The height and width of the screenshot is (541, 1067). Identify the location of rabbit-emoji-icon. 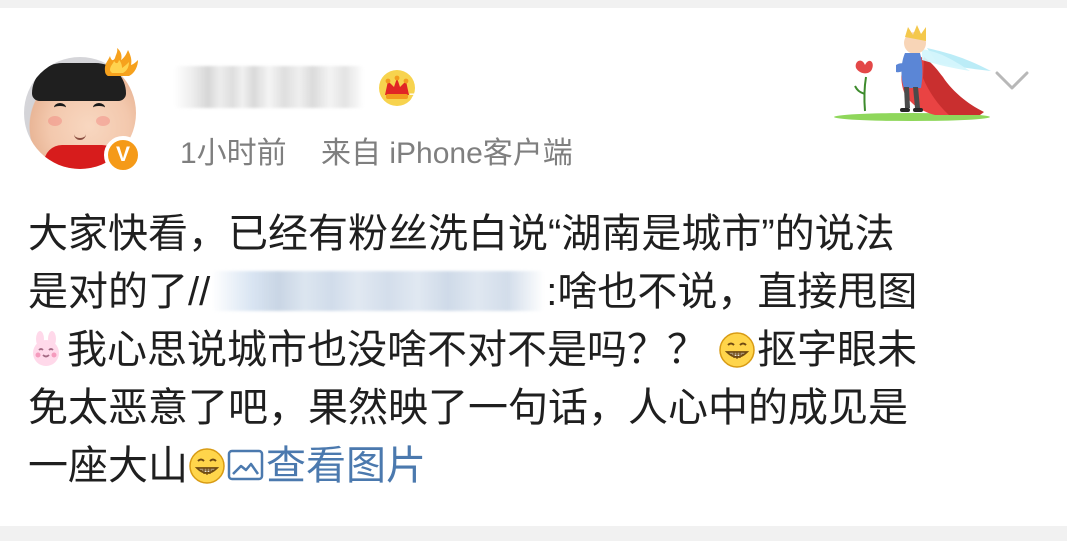
(46, 348).